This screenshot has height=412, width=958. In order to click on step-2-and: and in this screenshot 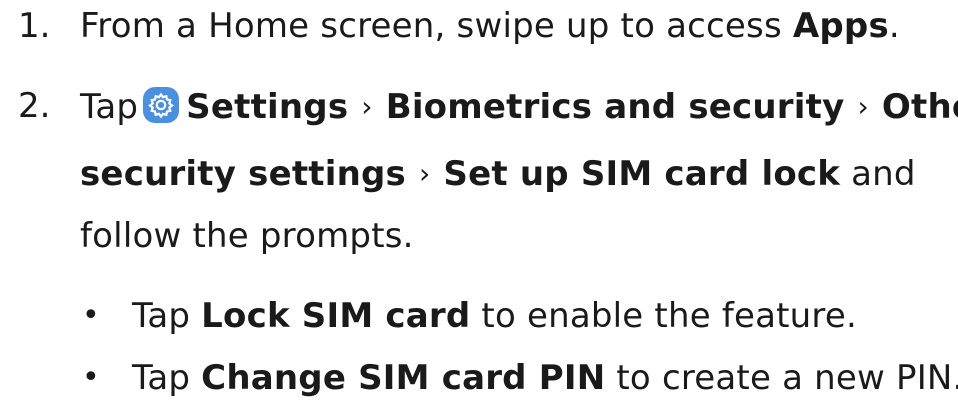, I will do `click(878, 174)`.